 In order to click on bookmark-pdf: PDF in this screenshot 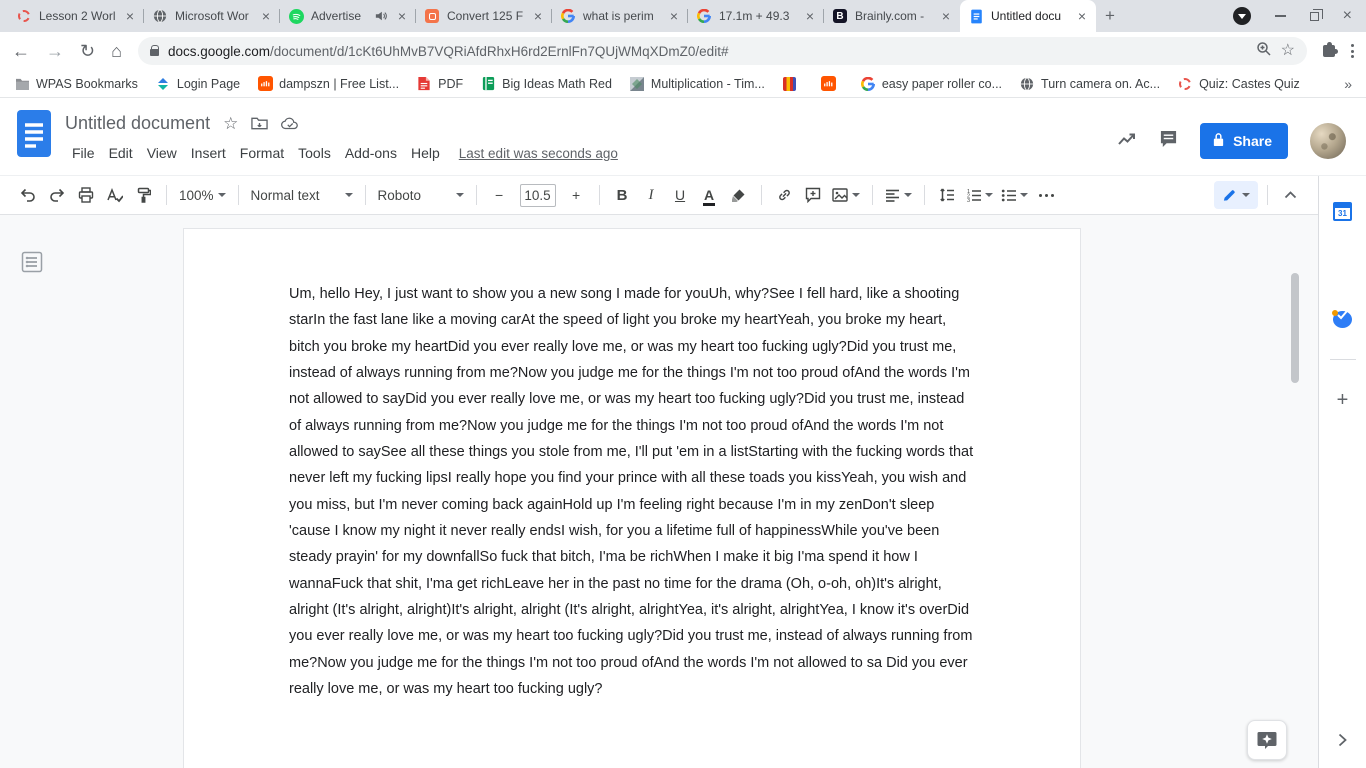, I will do `click(439, 84)`.